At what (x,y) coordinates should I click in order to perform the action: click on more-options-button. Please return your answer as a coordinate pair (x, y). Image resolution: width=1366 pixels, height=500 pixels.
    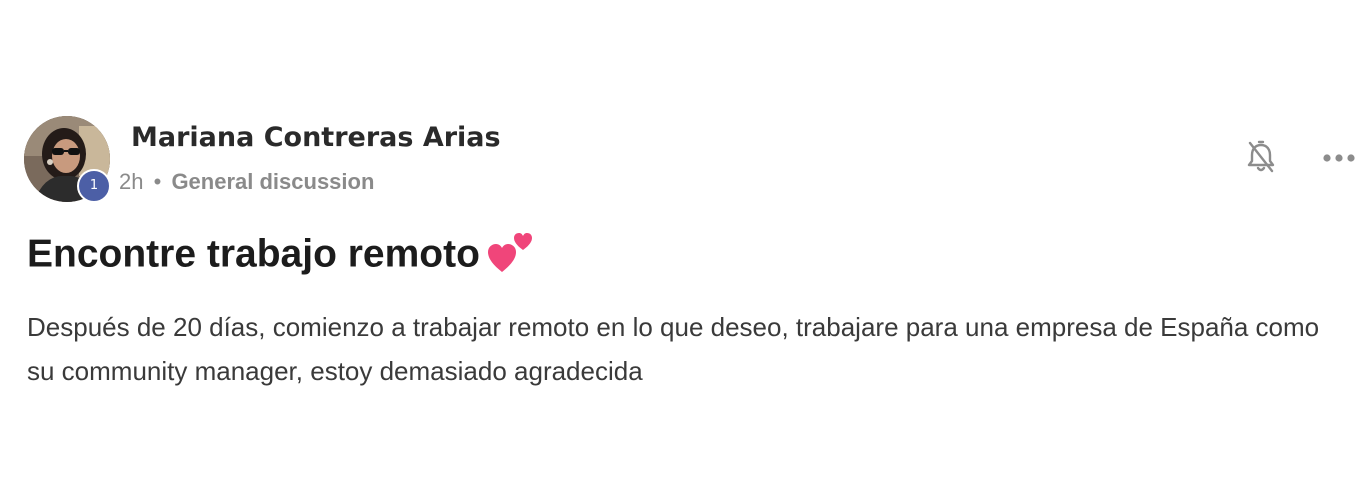
    Looking at the image, I should click on (1339, 158).